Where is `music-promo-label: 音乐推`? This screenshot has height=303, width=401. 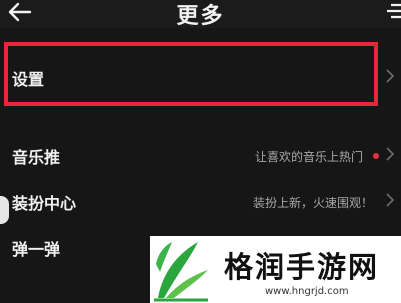
music-promo-label: 音乐推 is located at coordinates (36, 157).